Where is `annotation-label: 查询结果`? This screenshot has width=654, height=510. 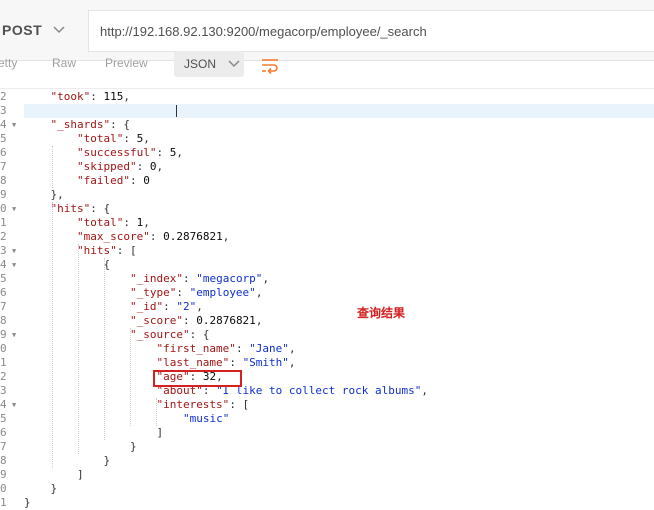
annotation-label: 查询结果 is located at coordinates (381, 313).